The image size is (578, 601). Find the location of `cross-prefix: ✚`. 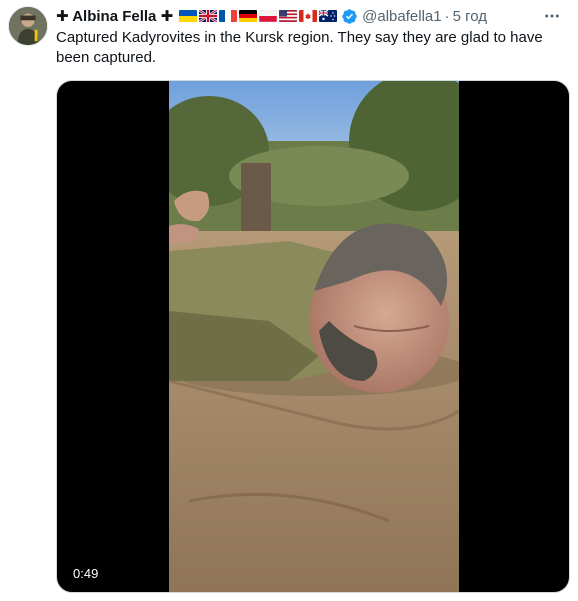

cross-prefix: ✚ is located at coordinates (62, 16).